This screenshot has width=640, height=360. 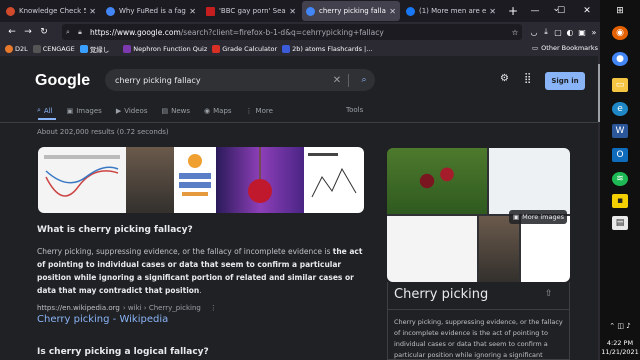 I want to click on file-explorer-icon: ▭, so click(x=620, y=85).